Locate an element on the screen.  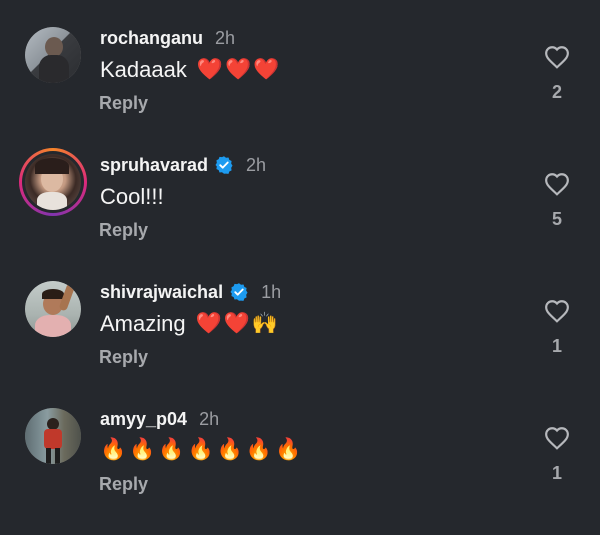
like-count: 5 is located at coordinates (556, 219).